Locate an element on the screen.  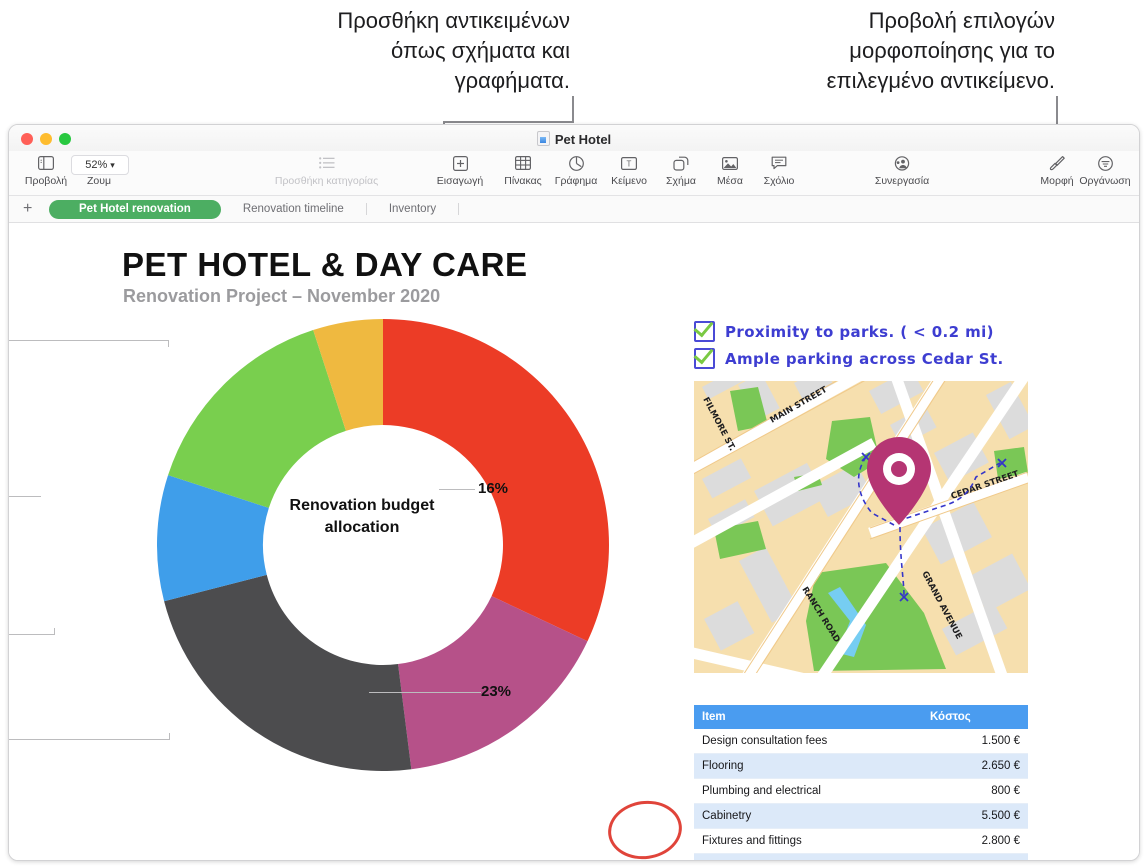
table-cell-cost: 4.000 € is located at coordinates (975, 856).